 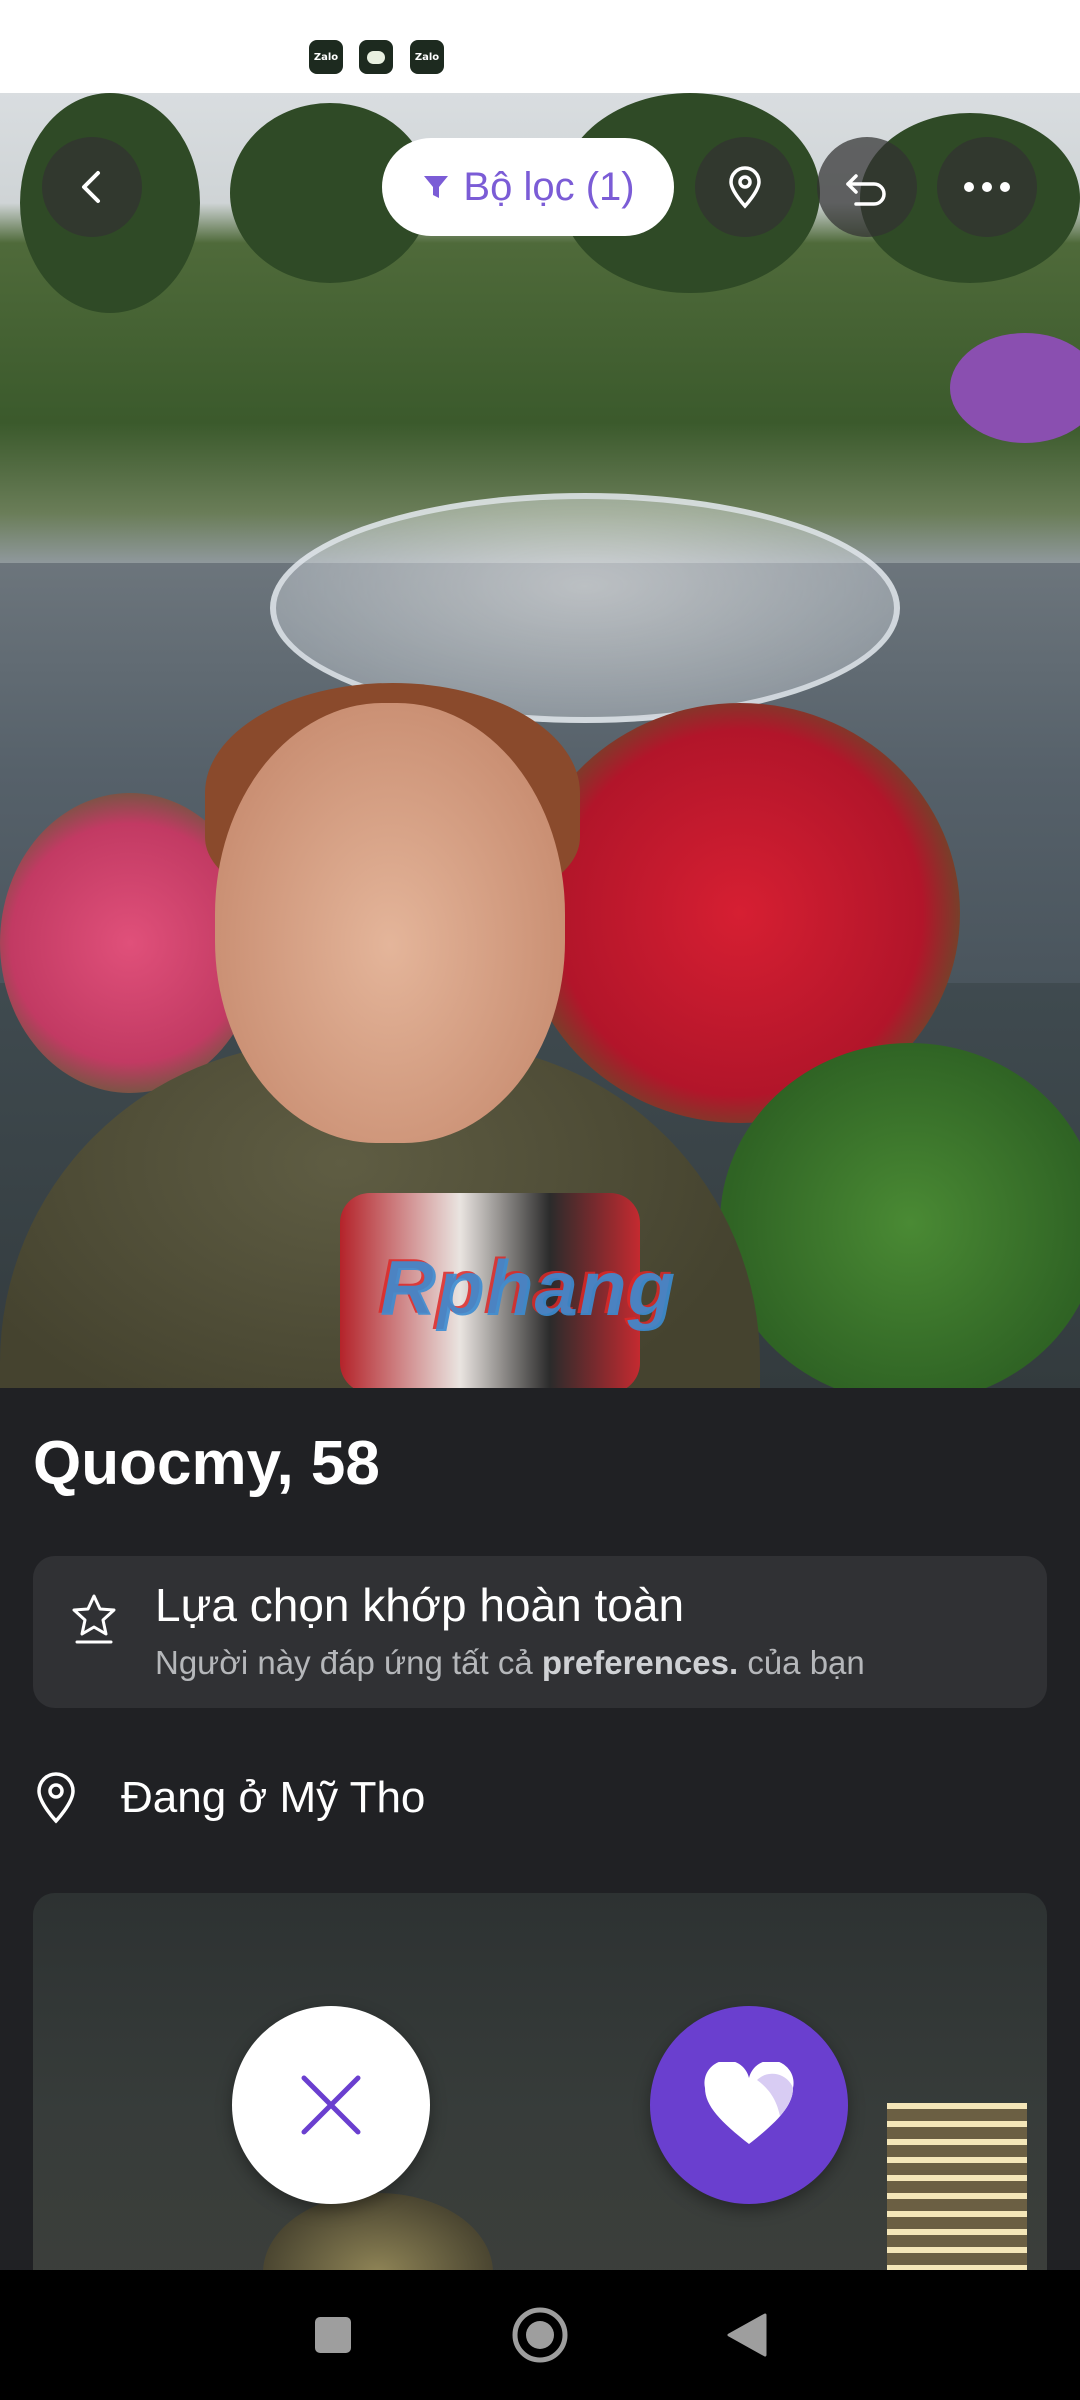 I want to click on watermark-logo: Rphang, so click(x=528, y=1288).